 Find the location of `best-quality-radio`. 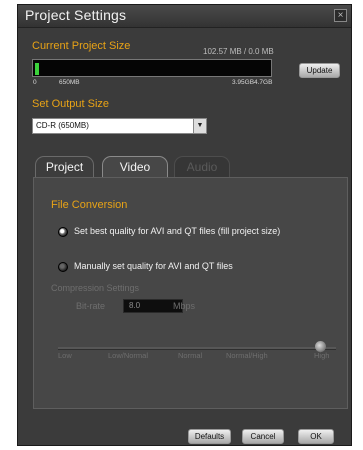

best-quality-radio is located at coordinates (63, 232).